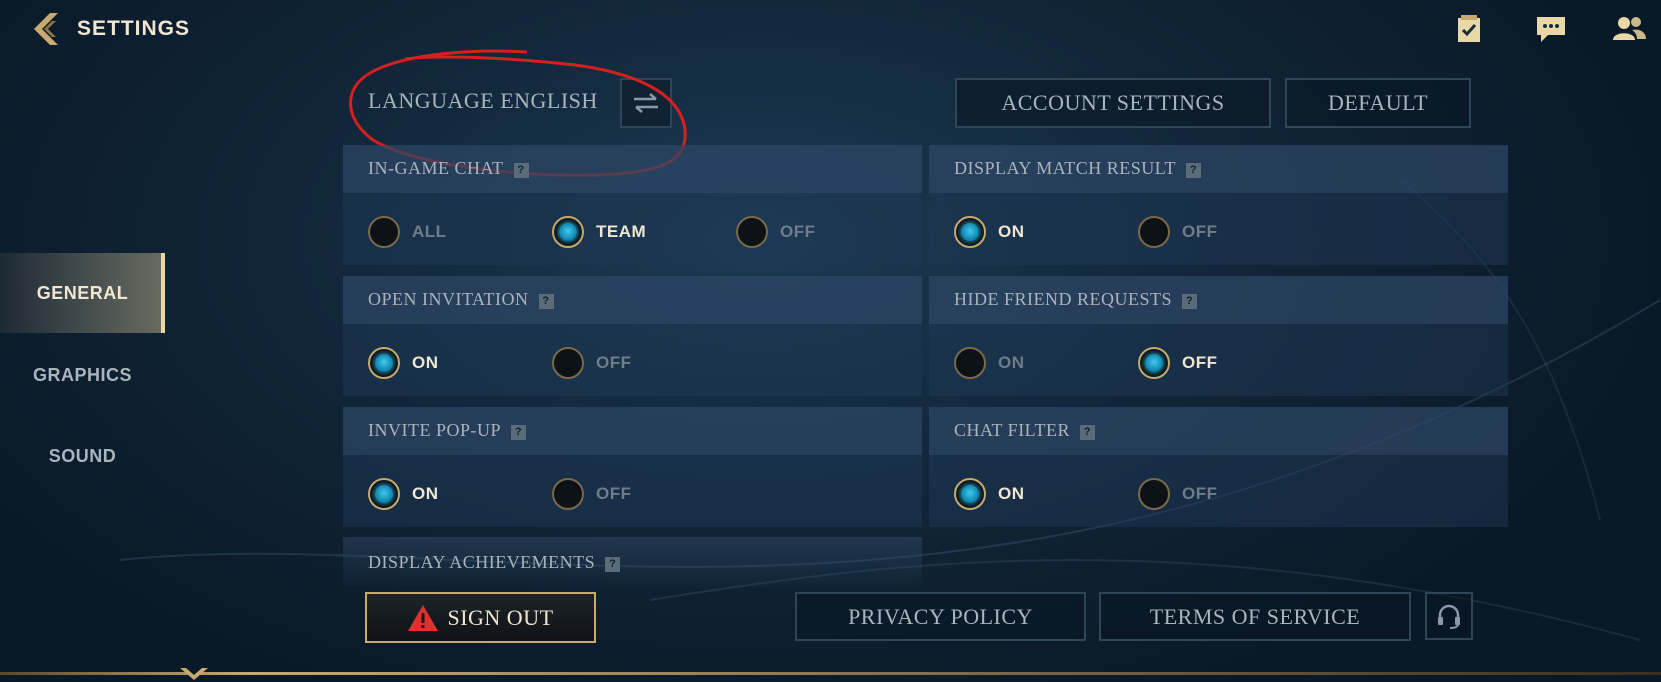 The image size is (1661, 682). I want to click on open-invitation-panel: OPEN INVITATION? ON OFF, so click(632, 336).